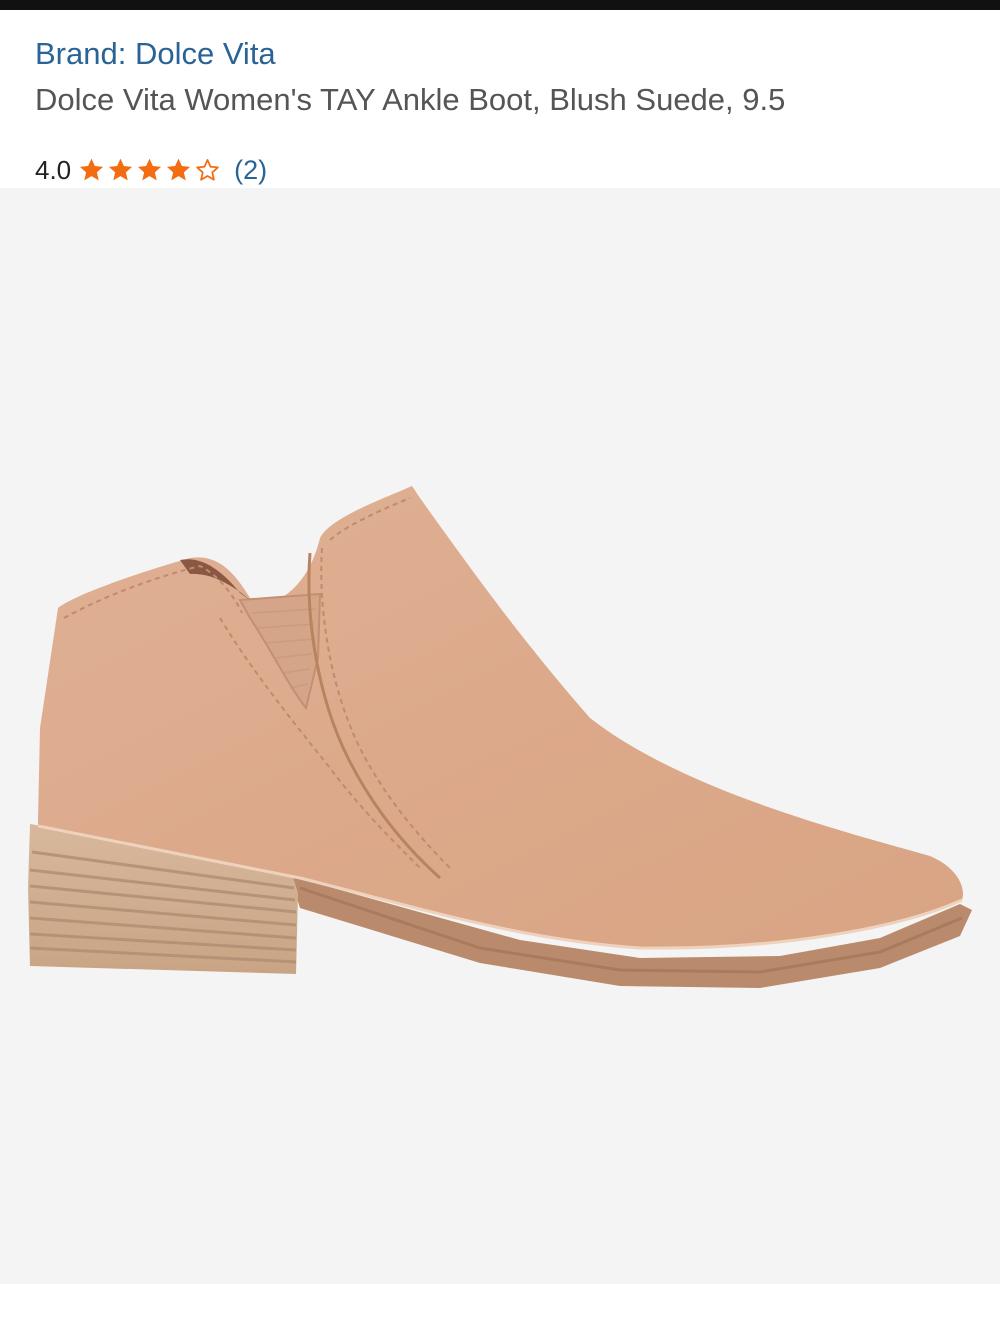 Image resolution: width=1000 pixels, height=1329 pixels. What do you see at coordinates (500, 5) in the screenshot?
I see `status-bar-edge` at bounding box center [500, 5].